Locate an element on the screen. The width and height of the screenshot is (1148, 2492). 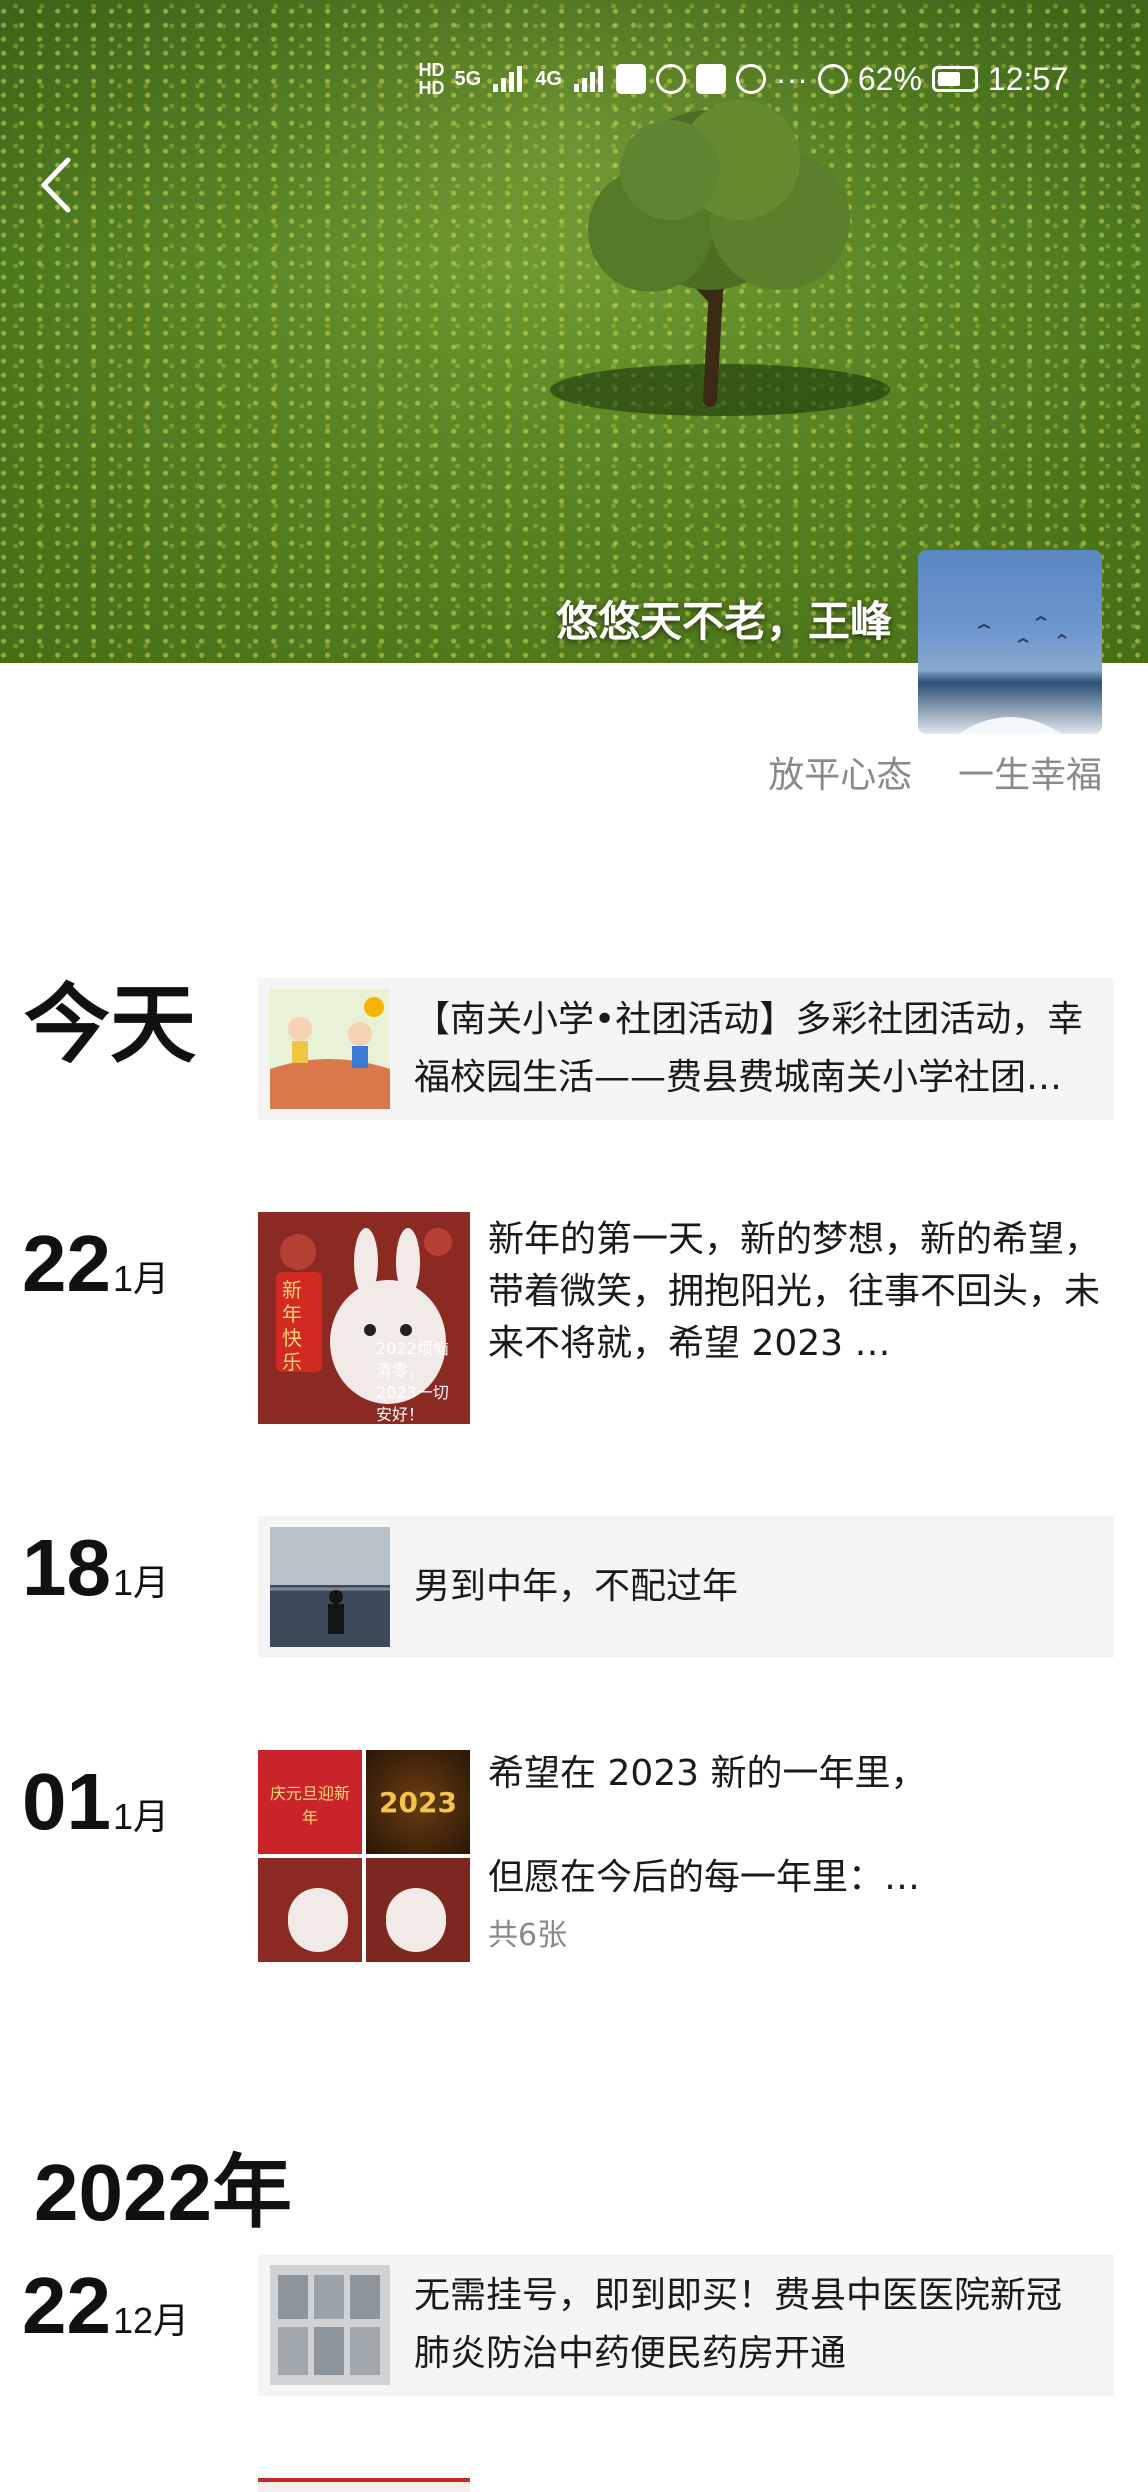
share-title: 【南关小学•社团活动】多彩社团活动，幸福校园生活——费县费城南关小学社团活动 is located at coordinates (749, 1048).